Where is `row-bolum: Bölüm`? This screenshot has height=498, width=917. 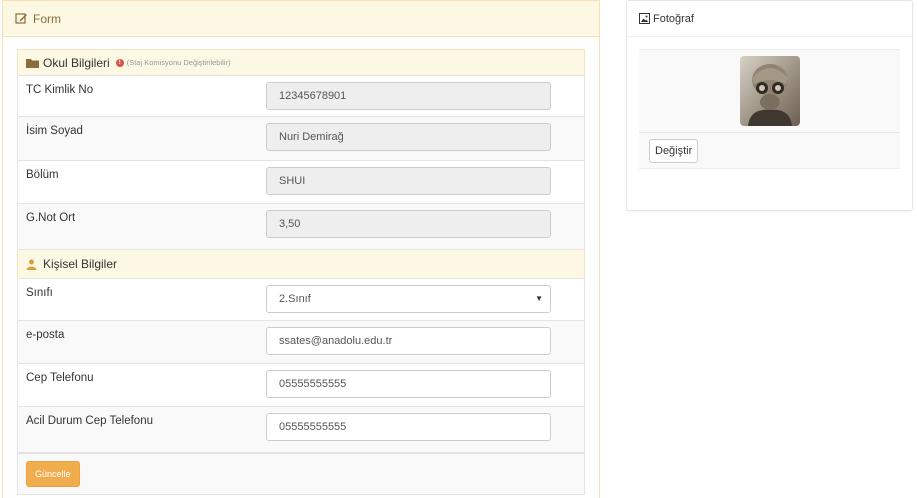 row-bolum: Bölüm is located at coordinates (301, 182).